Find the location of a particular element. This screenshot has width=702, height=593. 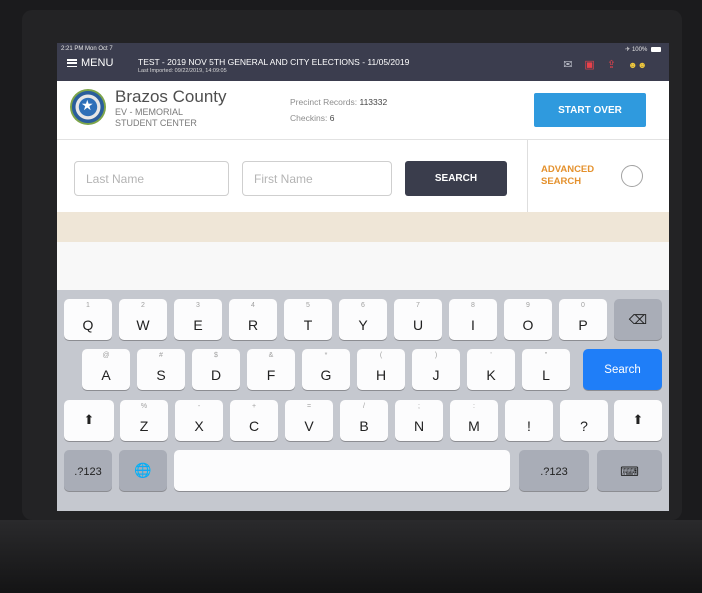

key-h: (H is located at coordinates (381, 369).